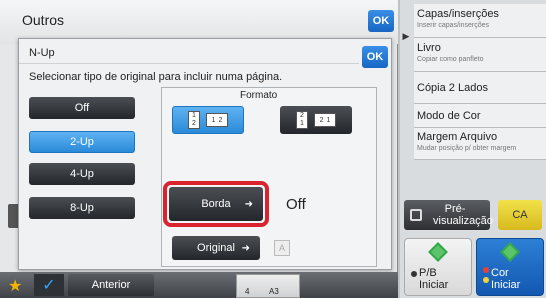 The height and width of the screenshot is (298, 546). I want to click on outros-title: Outros, so click(43, 20).